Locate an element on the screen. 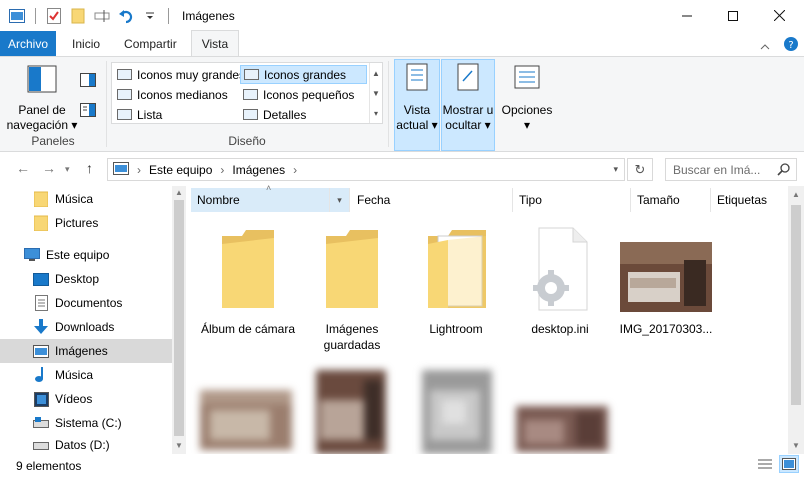 Image resolution: width=804 pixels, height=477 pixels. column-nombre-dropdown: ▾ is located at coordinates (340, 200).